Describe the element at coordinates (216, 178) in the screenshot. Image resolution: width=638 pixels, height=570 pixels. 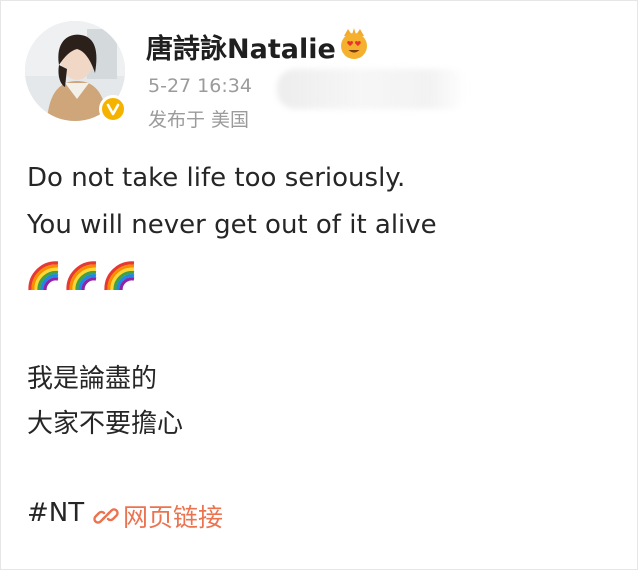
I see `post-text-line: Do not take life too seriously.` at that location.